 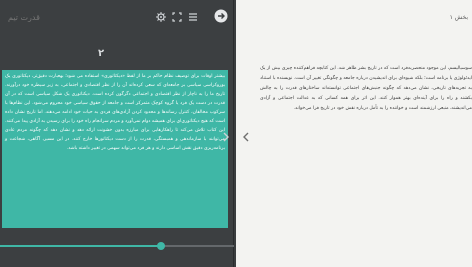 I want to click on search-field, so click(x=60, y=17).